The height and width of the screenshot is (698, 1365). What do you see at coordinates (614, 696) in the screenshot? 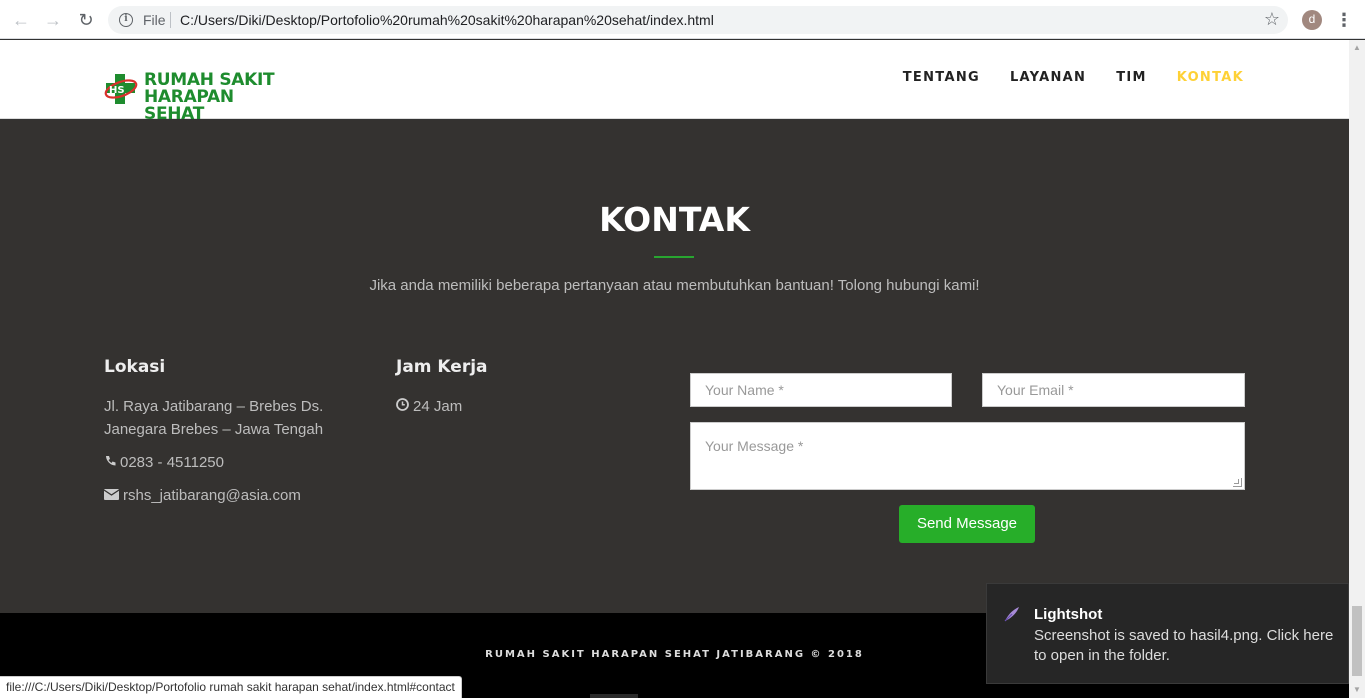
I see `footer-divider` at bounding box center [614, 696].